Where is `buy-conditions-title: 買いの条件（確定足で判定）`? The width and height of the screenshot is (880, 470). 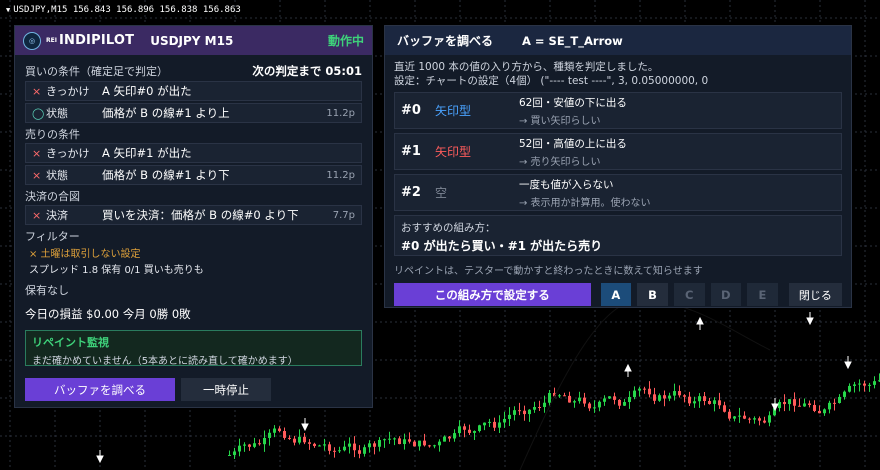 buy-conditions-title: 買いの条件（確定足で判定） is located at coordinates (96, 71).